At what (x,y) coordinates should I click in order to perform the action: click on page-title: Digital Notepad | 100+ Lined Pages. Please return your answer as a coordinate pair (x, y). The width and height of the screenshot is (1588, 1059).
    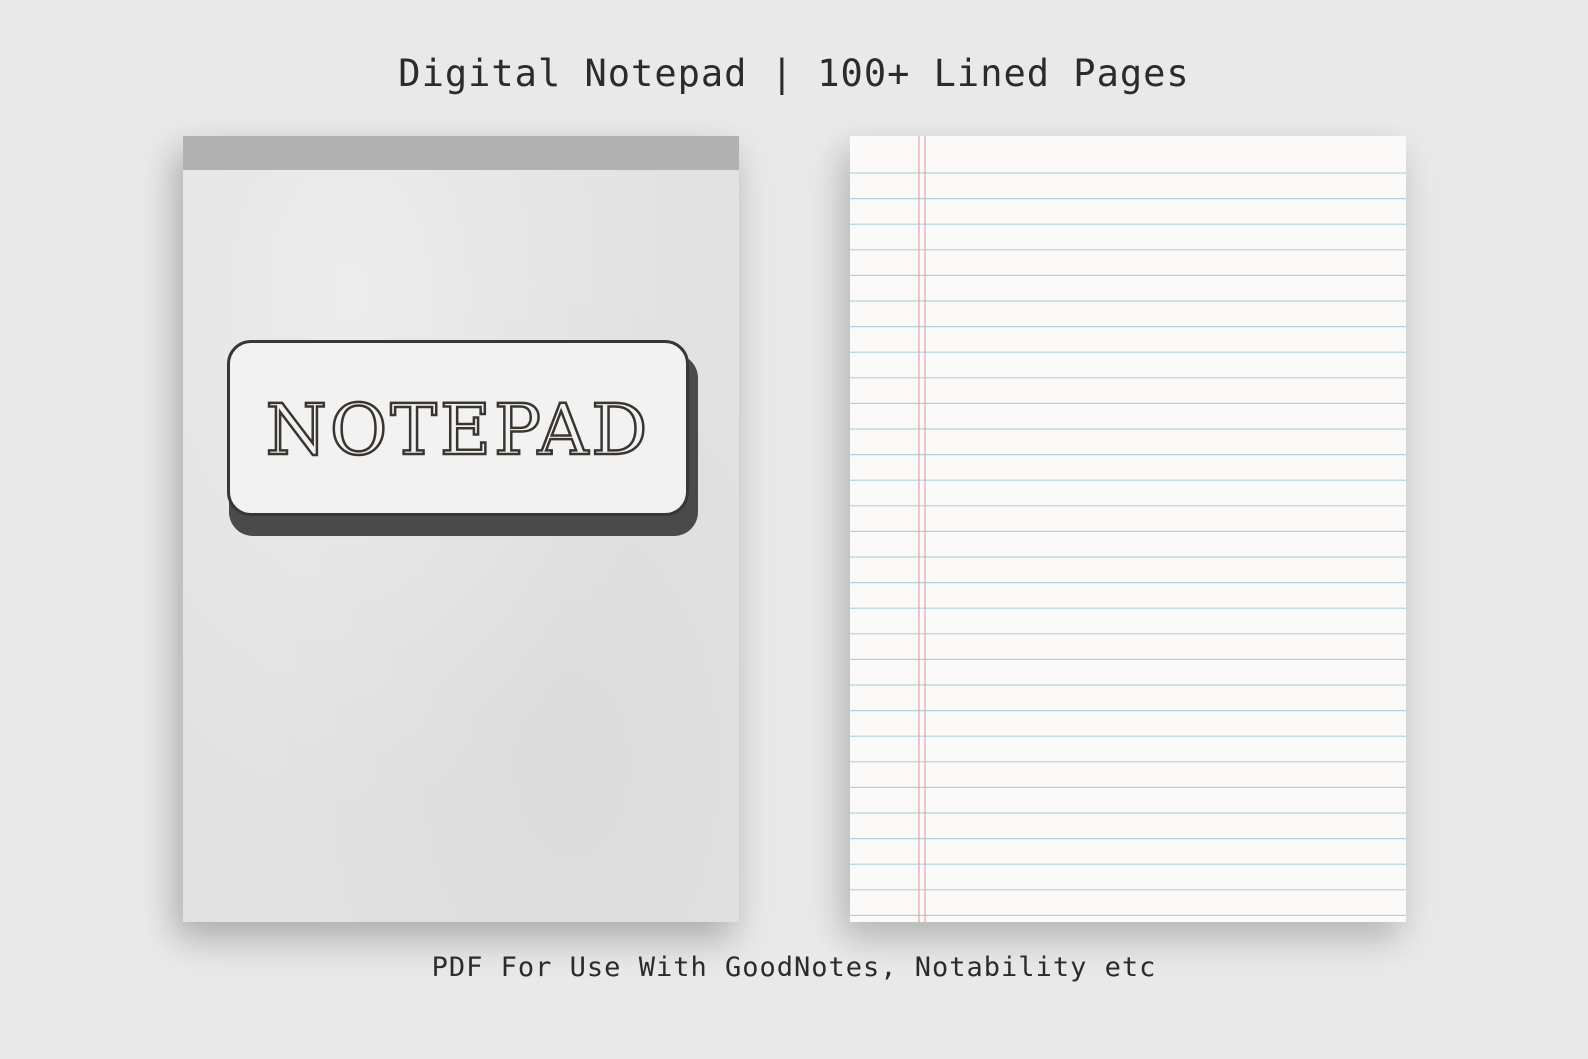
    Looking at the image, I should click on (794, 73).